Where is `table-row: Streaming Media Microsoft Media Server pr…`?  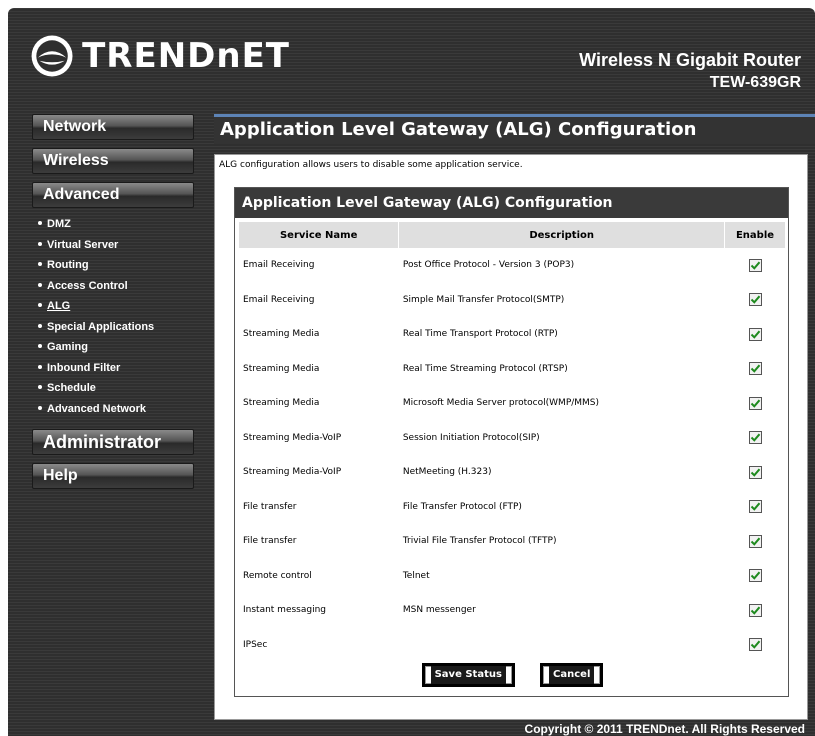 table-row: Streaming Media Microsoft Media Server pr… is located at coordinates (512, 403).